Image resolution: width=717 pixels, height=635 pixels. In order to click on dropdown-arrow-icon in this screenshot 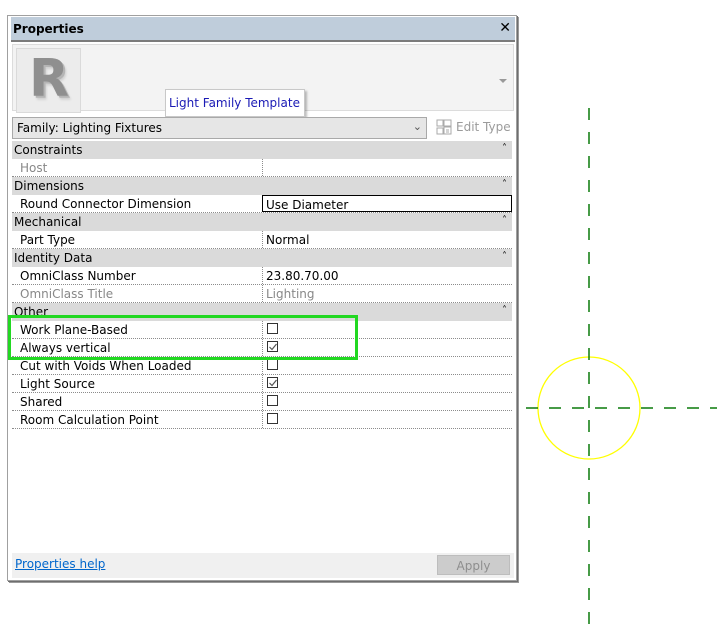, I will do `click(503, 81)`.